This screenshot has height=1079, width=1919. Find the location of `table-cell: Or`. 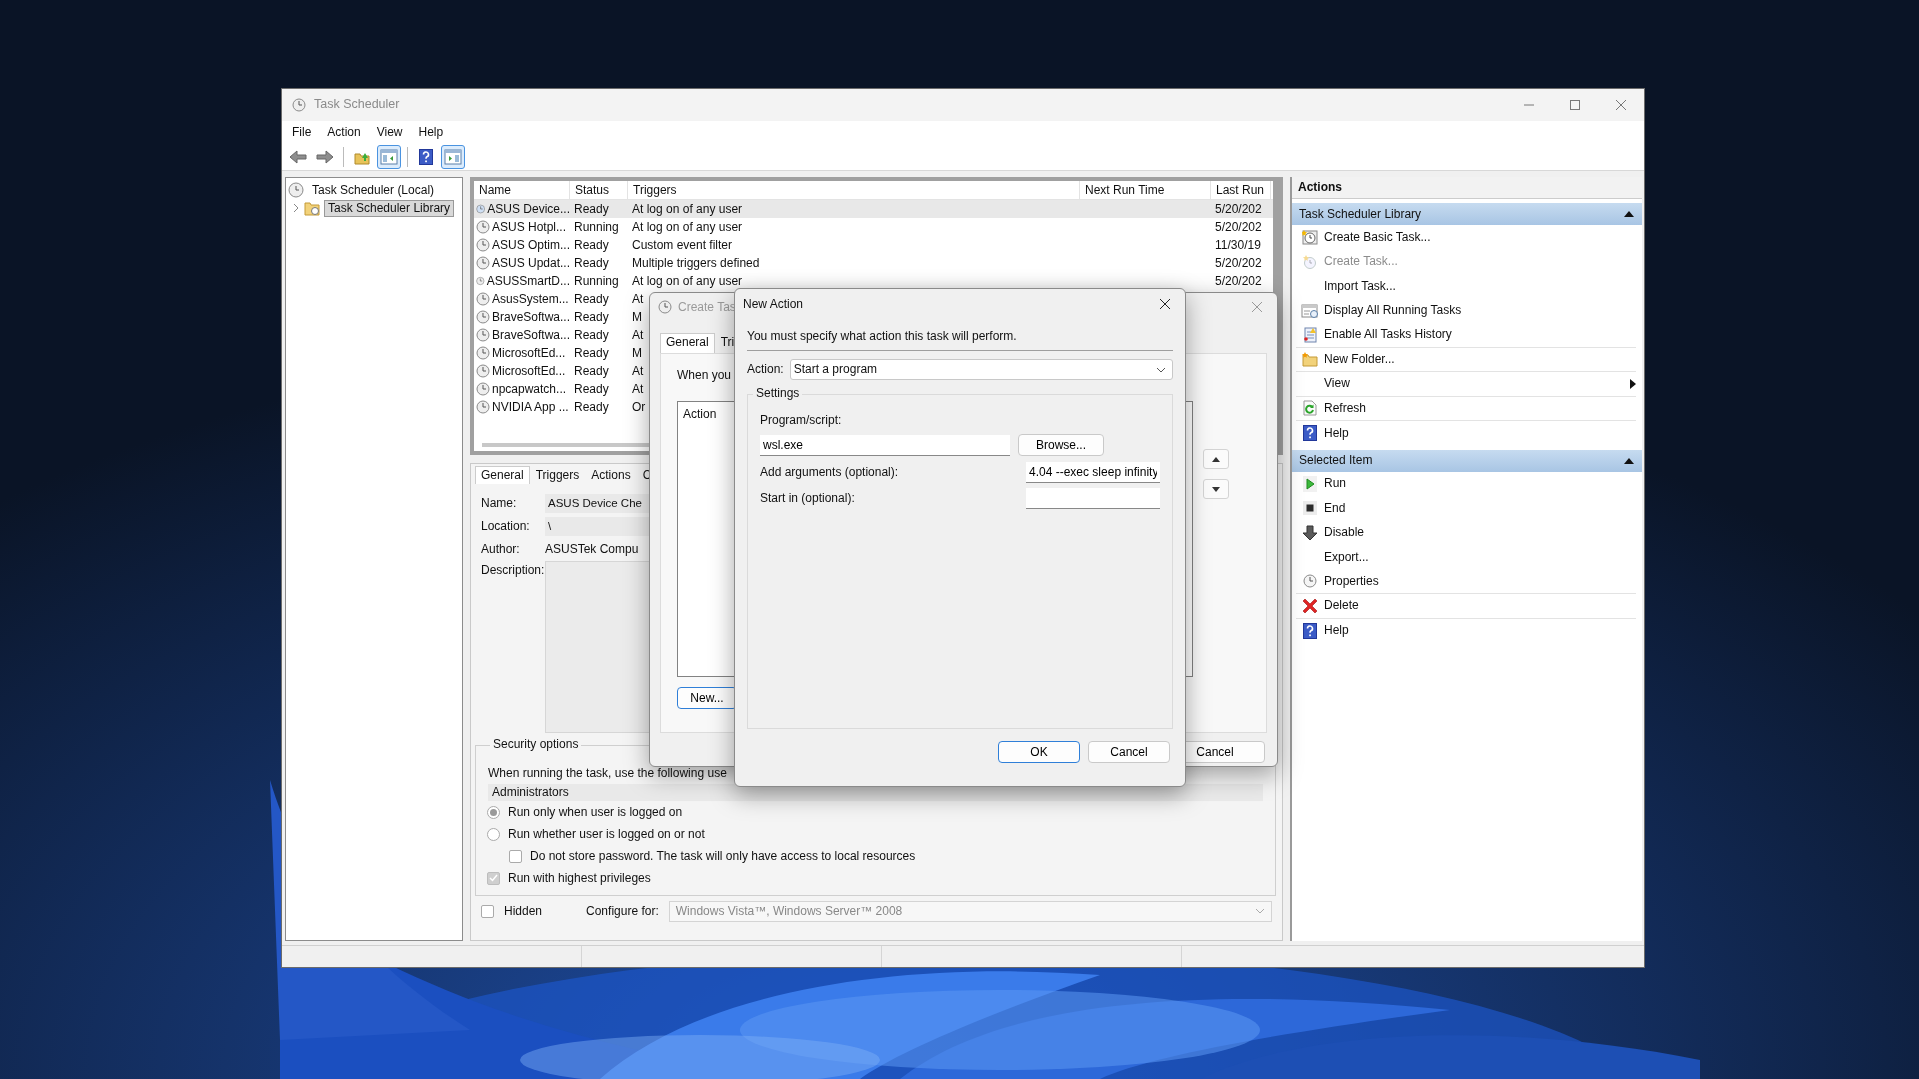

table-cell: Or is located at coordinates (639, 406).